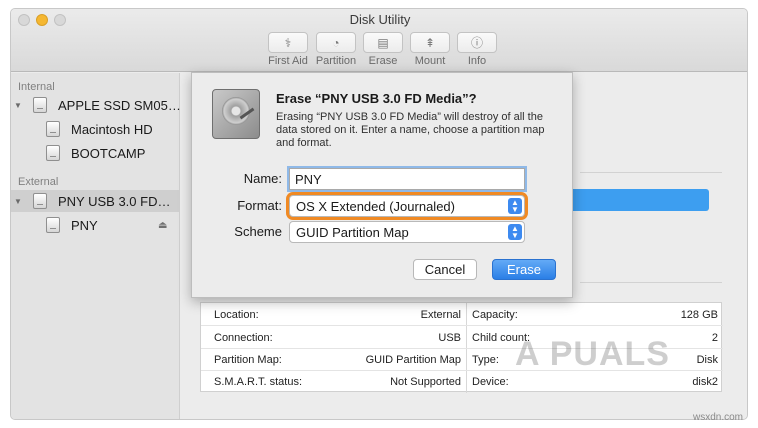 This screenshot has height=428, width=758. I want to click on erase-button: ▤, so click(383, 42).